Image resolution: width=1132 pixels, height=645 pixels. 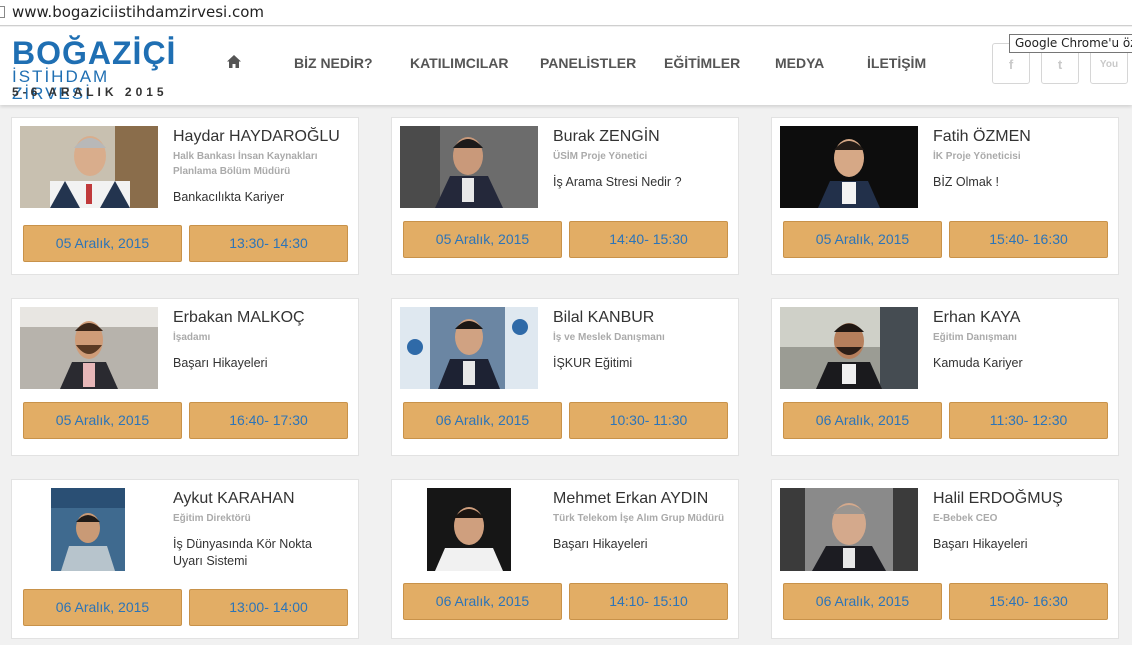 I want to click on browser-address-bar: www.bogaziciistihdamzirvesi.com, so click(x=566, y=13).